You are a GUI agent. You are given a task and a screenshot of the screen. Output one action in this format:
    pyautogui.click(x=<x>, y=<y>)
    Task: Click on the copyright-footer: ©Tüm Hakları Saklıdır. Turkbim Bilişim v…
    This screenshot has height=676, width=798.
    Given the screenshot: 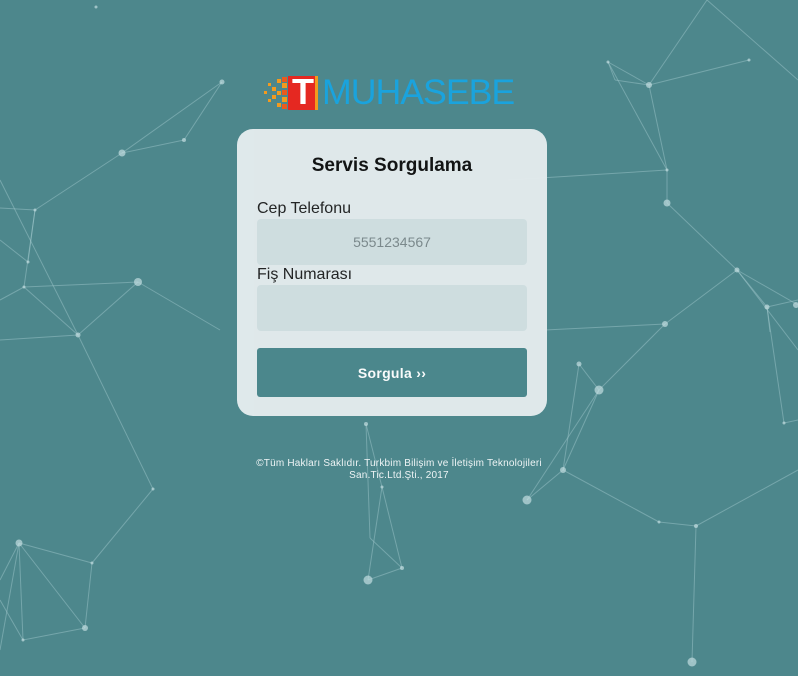 What is the action you would take?
    pyautogui.click(x=399, y=470)
    